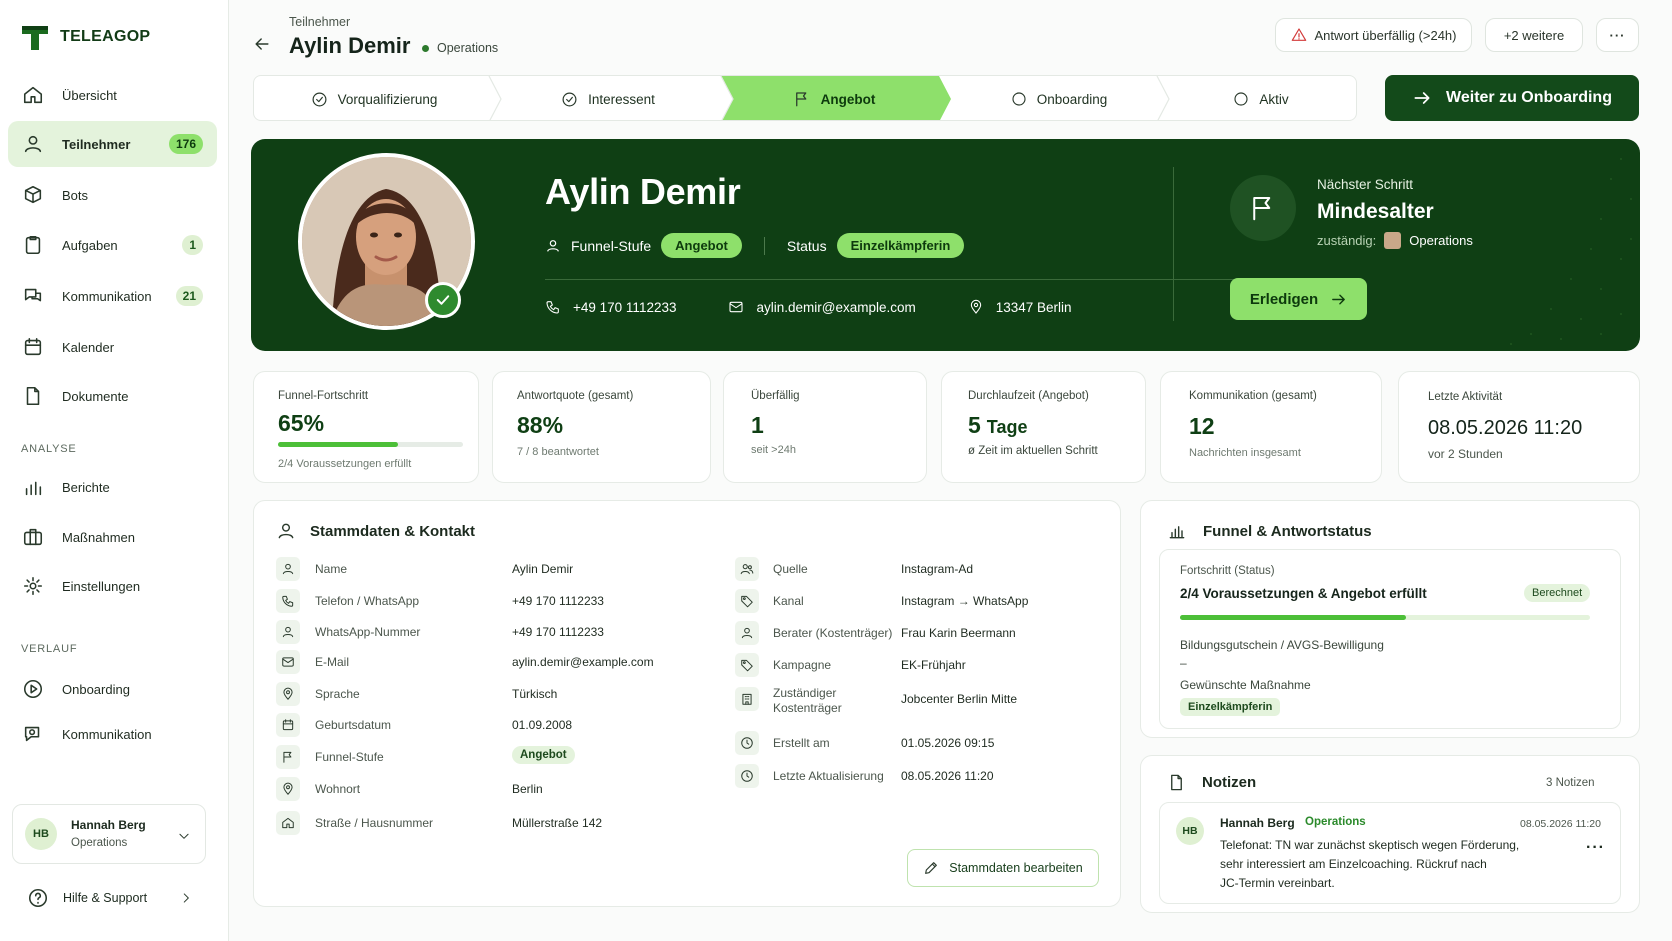  I want to click on note-menu-button: ···, so click(1595, 848).